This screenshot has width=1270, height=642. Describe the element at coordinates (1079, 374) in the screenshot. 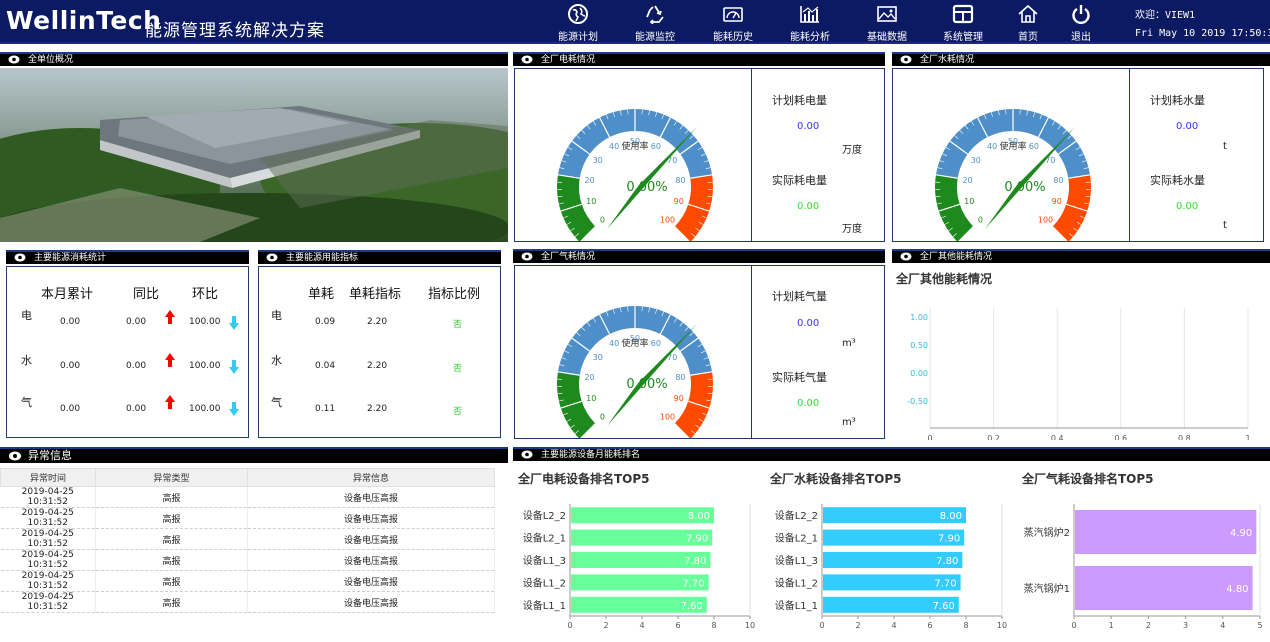

I see `other-energy-chart: 0 0.2 0.4 0.6 0.8 1 1.00 0.50 0.00 -0.50` at that location.